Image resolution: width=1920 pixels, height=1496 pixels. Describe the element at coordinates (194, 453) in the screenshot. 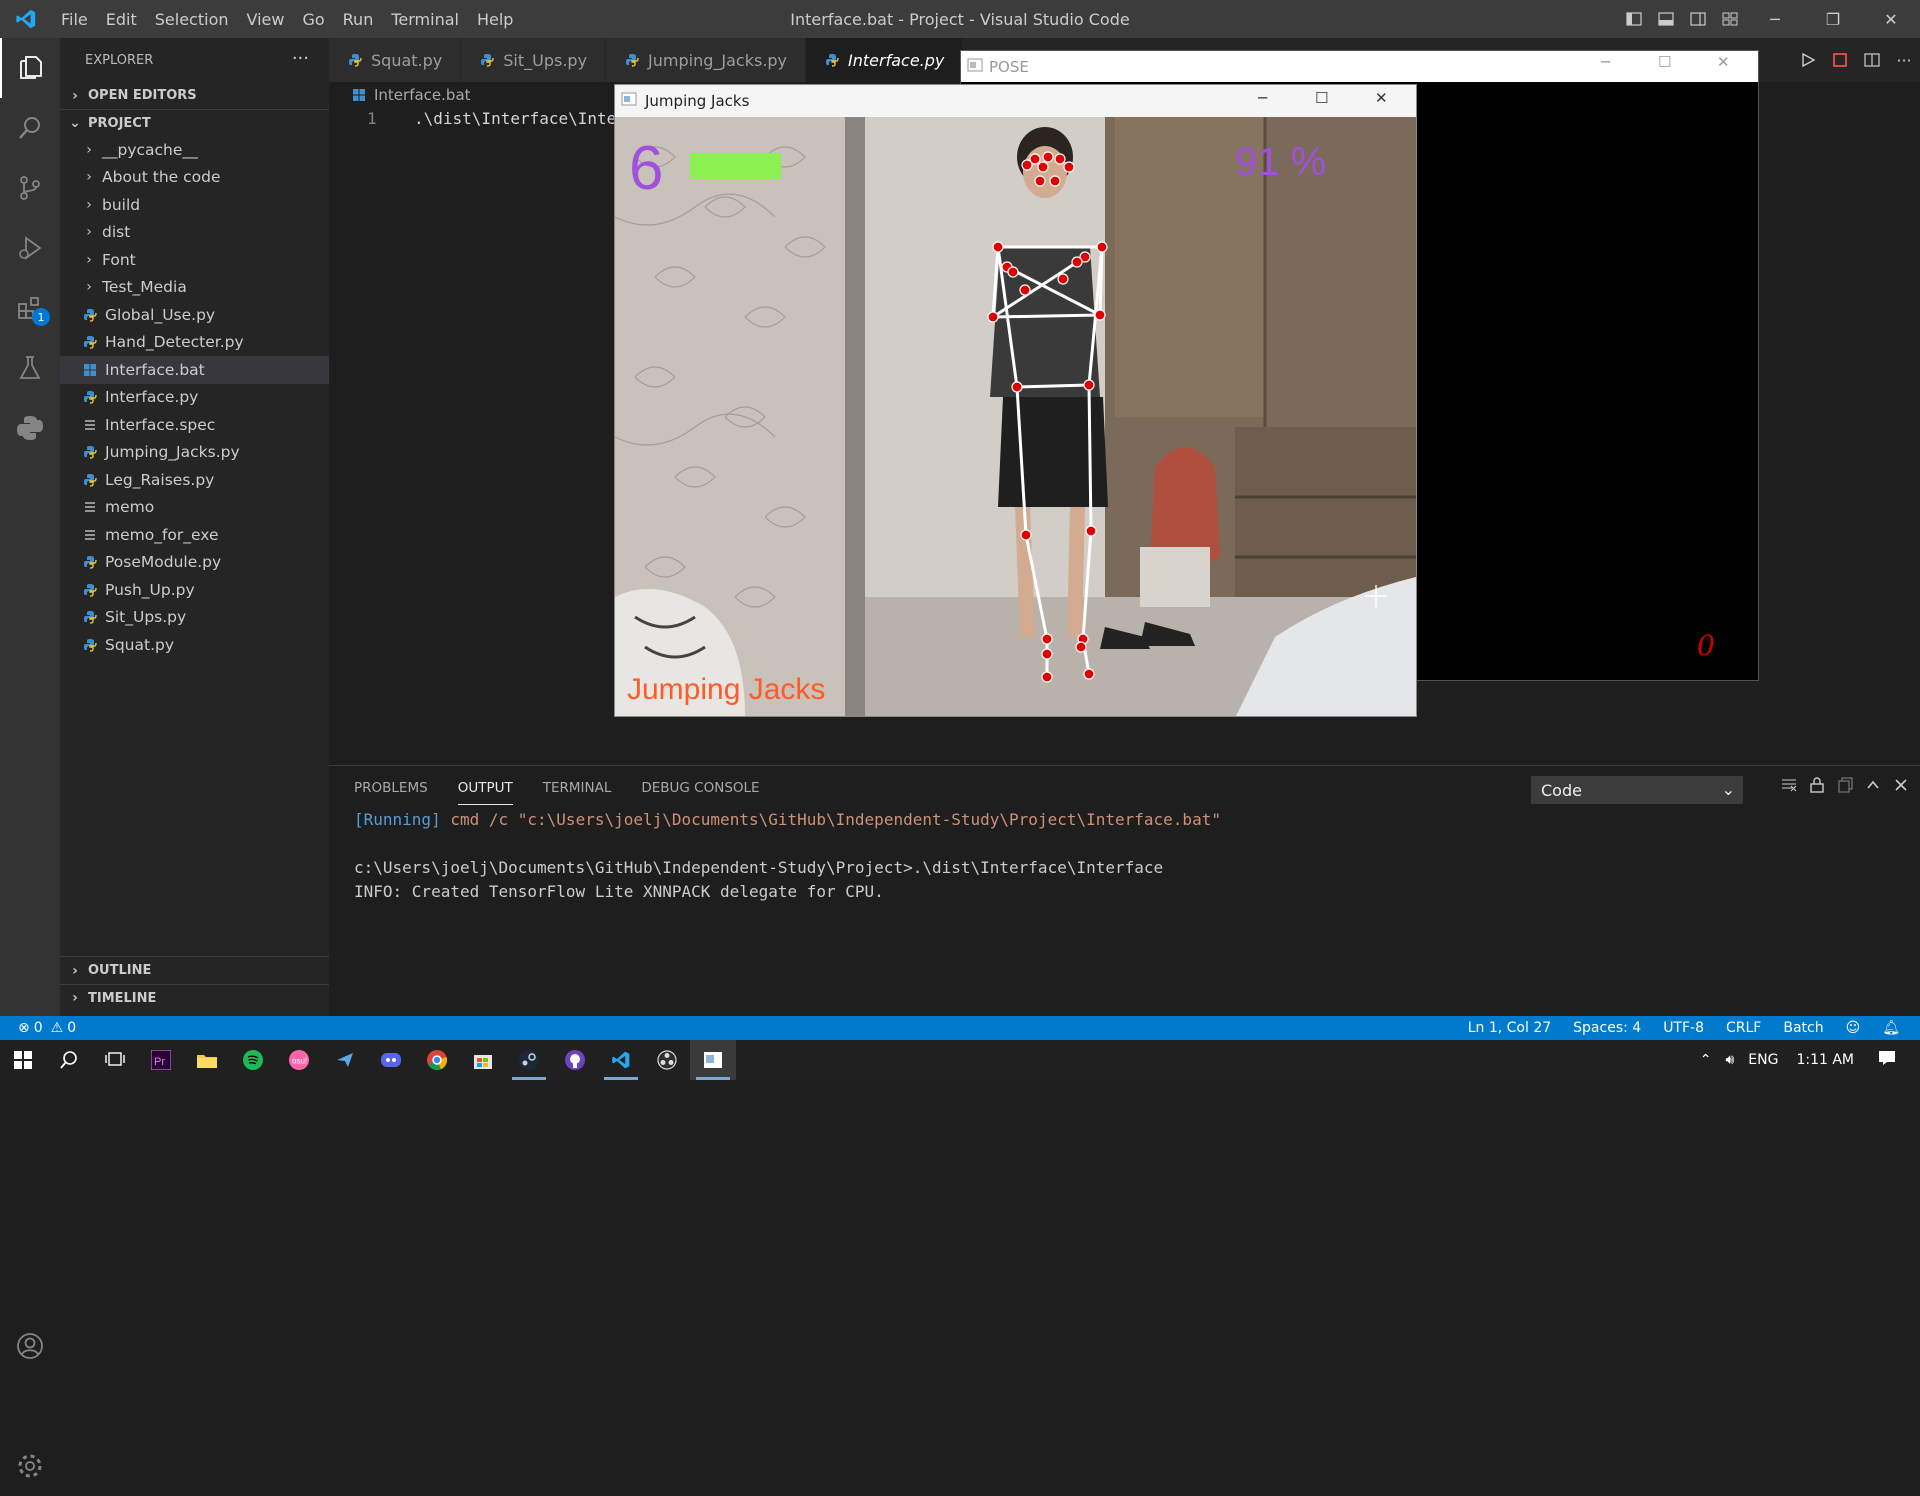

I see `file-item: Jumping_Jacks.py` at that location.